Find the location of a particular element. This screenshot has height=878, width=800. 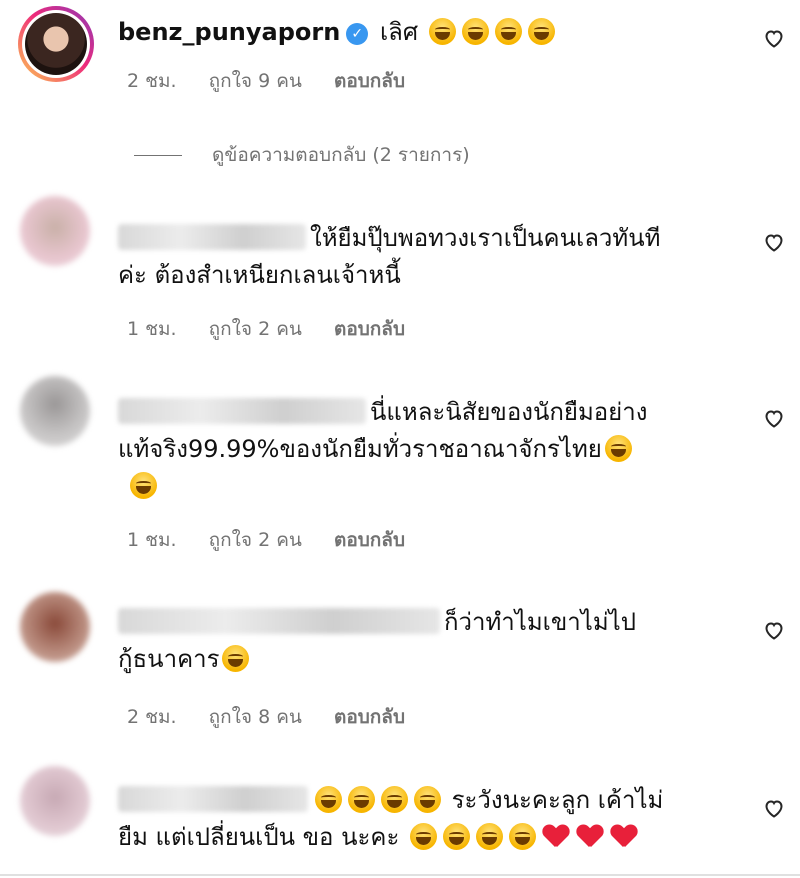

comment-likes: ถูกใจ 8 คน is located at coordinates (255, 717).